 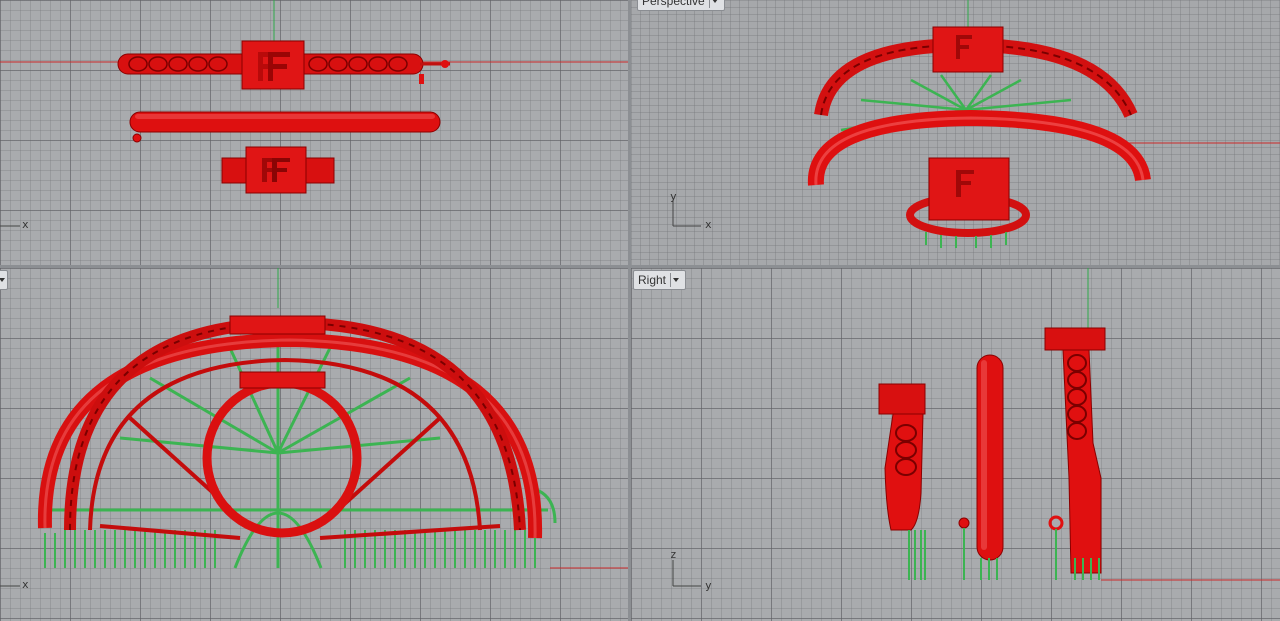 I want to click on chain-bracelet-side, so click(x=1075, y=453).